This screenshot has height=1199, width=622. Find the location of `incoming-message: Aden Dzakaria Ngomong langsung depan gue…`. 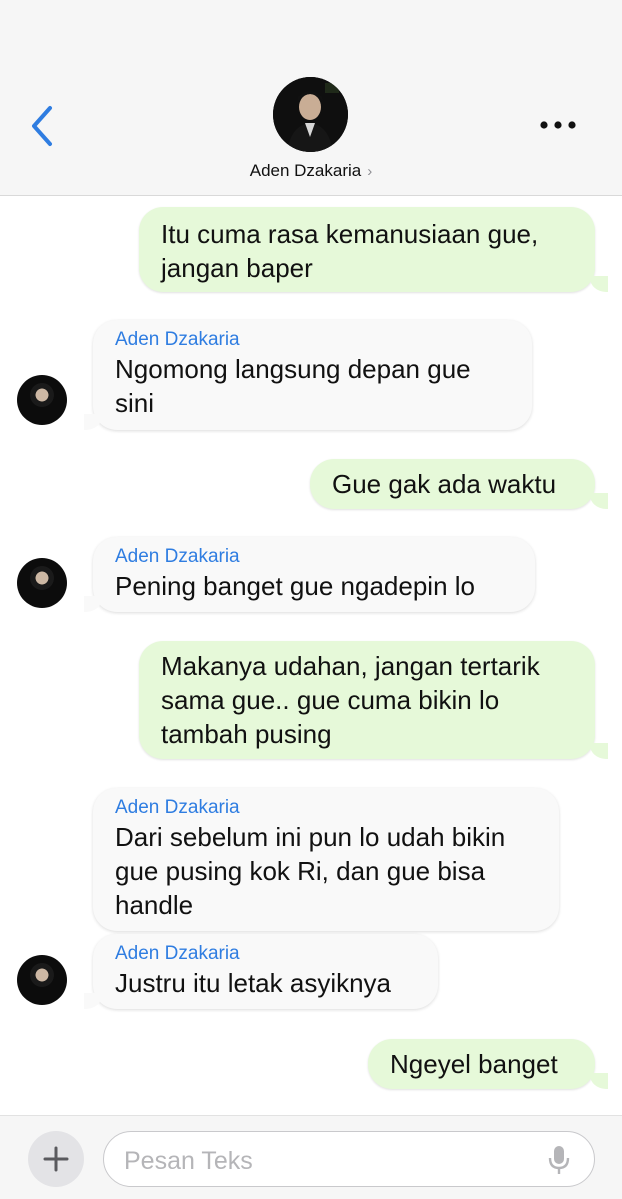

incoming-message: Aden Dzakaria Ngomong langsung depan gue… is located at coordinates (312, 375).